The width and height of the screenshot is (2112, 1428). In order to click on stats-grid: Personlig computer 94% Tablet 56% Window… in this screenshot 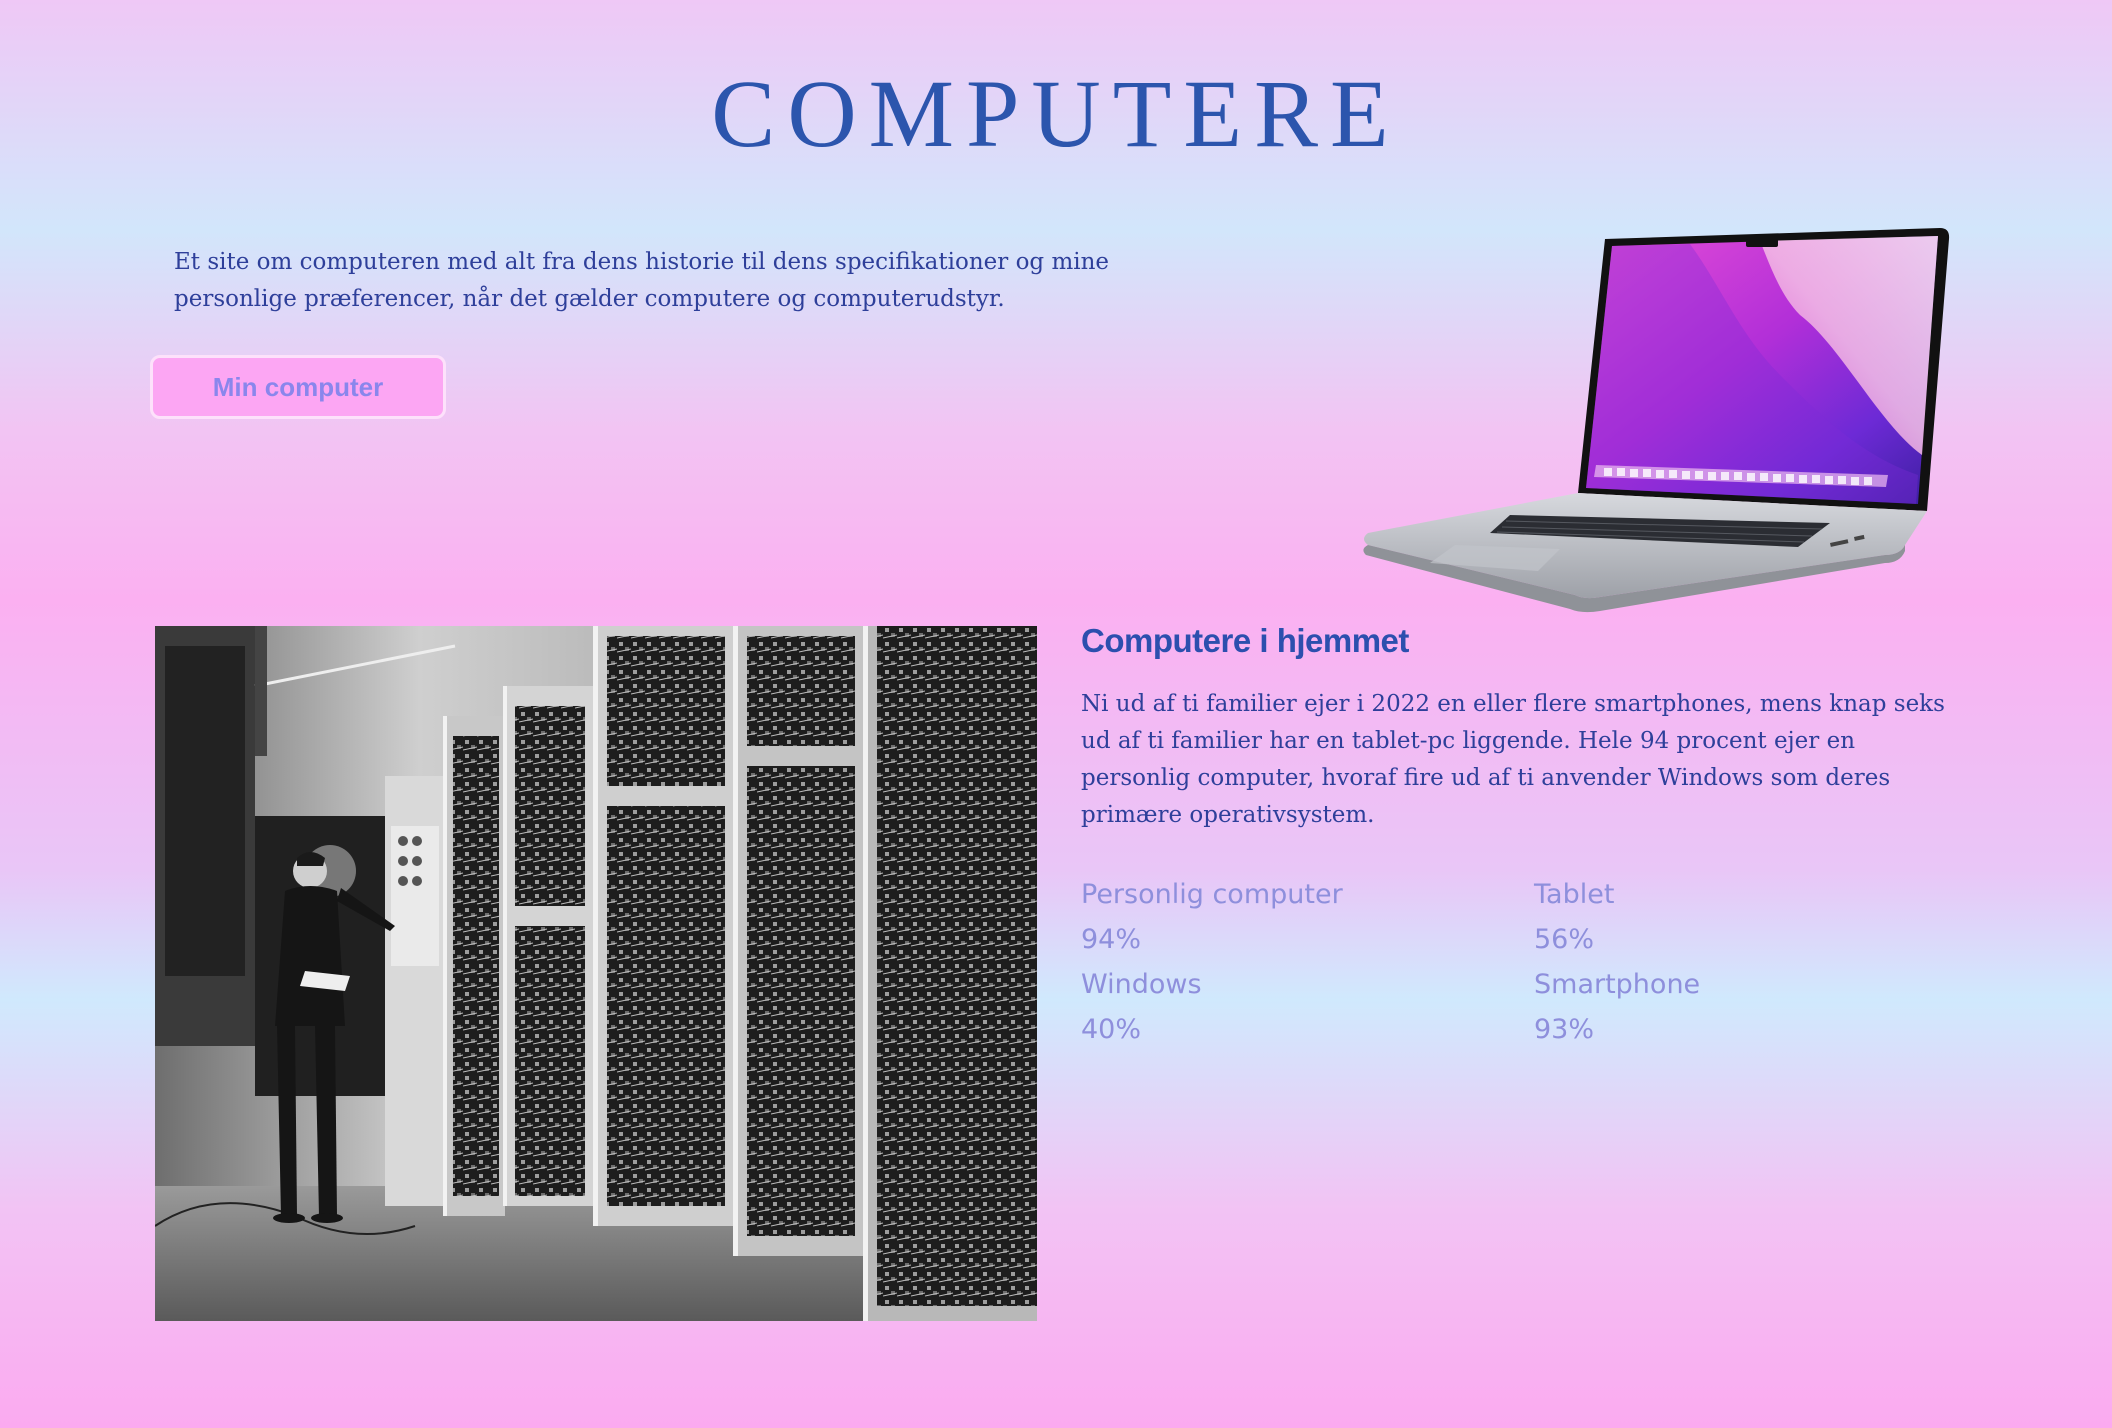, I will do `click(1431, 962)`.